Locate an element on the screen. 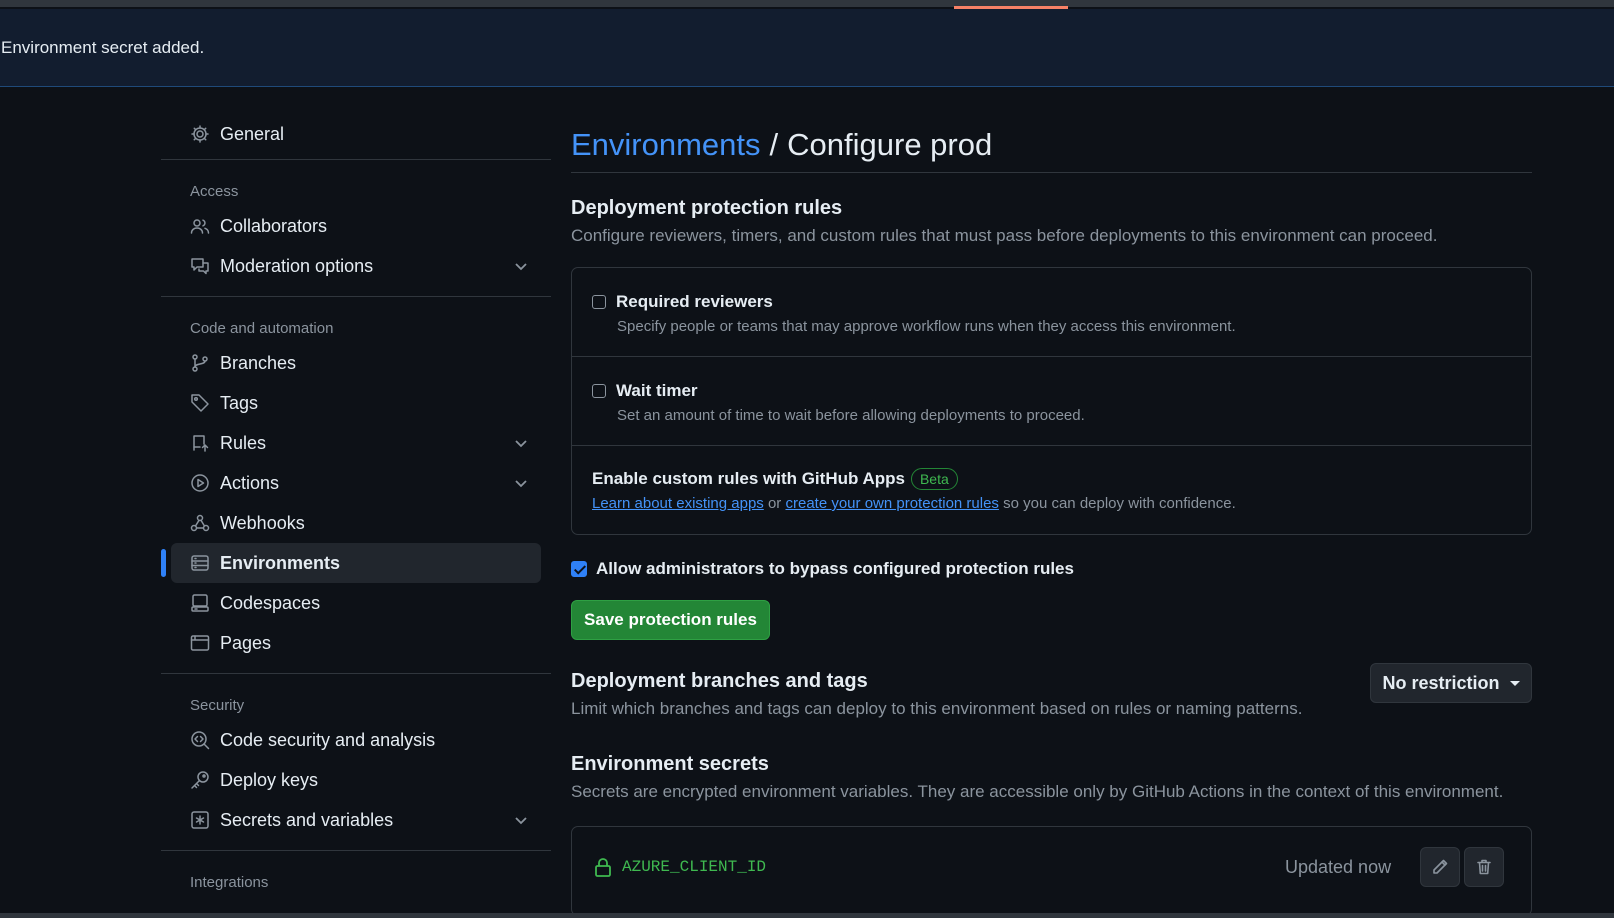  delete-secret-button is located at coordinates (1484, 867).